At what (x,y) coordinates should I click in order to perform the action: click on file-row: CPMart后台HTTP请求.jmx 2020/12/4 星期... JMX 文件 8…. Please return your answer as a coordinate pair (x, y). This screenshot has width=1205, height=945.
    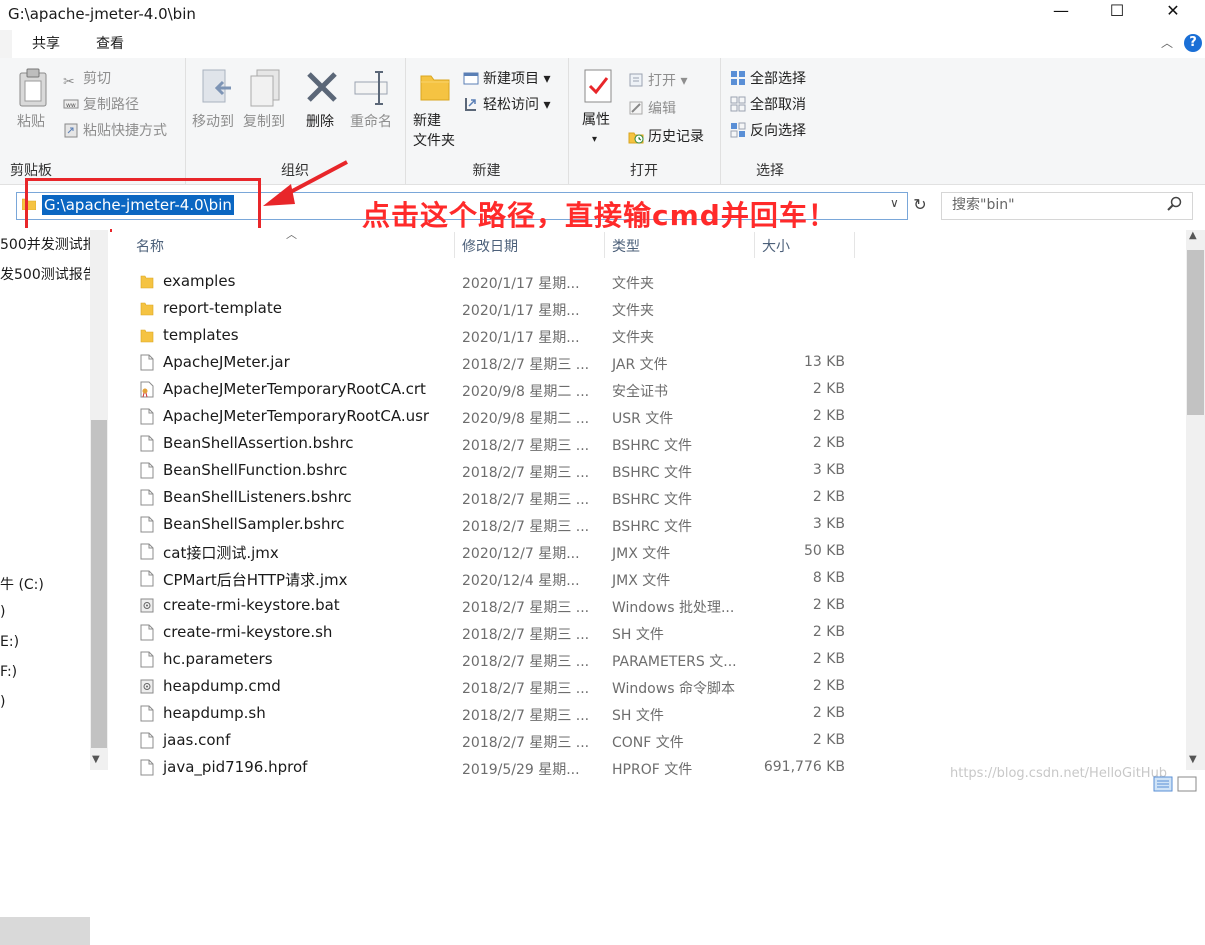
    Looking at the image, I should click on (647, 578).